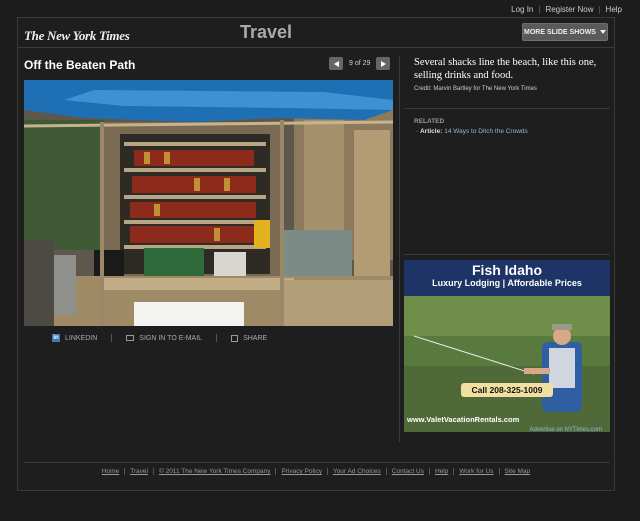  I want to click on footer-copyright: © 2011 The New York Times Company, so click(214, 471).